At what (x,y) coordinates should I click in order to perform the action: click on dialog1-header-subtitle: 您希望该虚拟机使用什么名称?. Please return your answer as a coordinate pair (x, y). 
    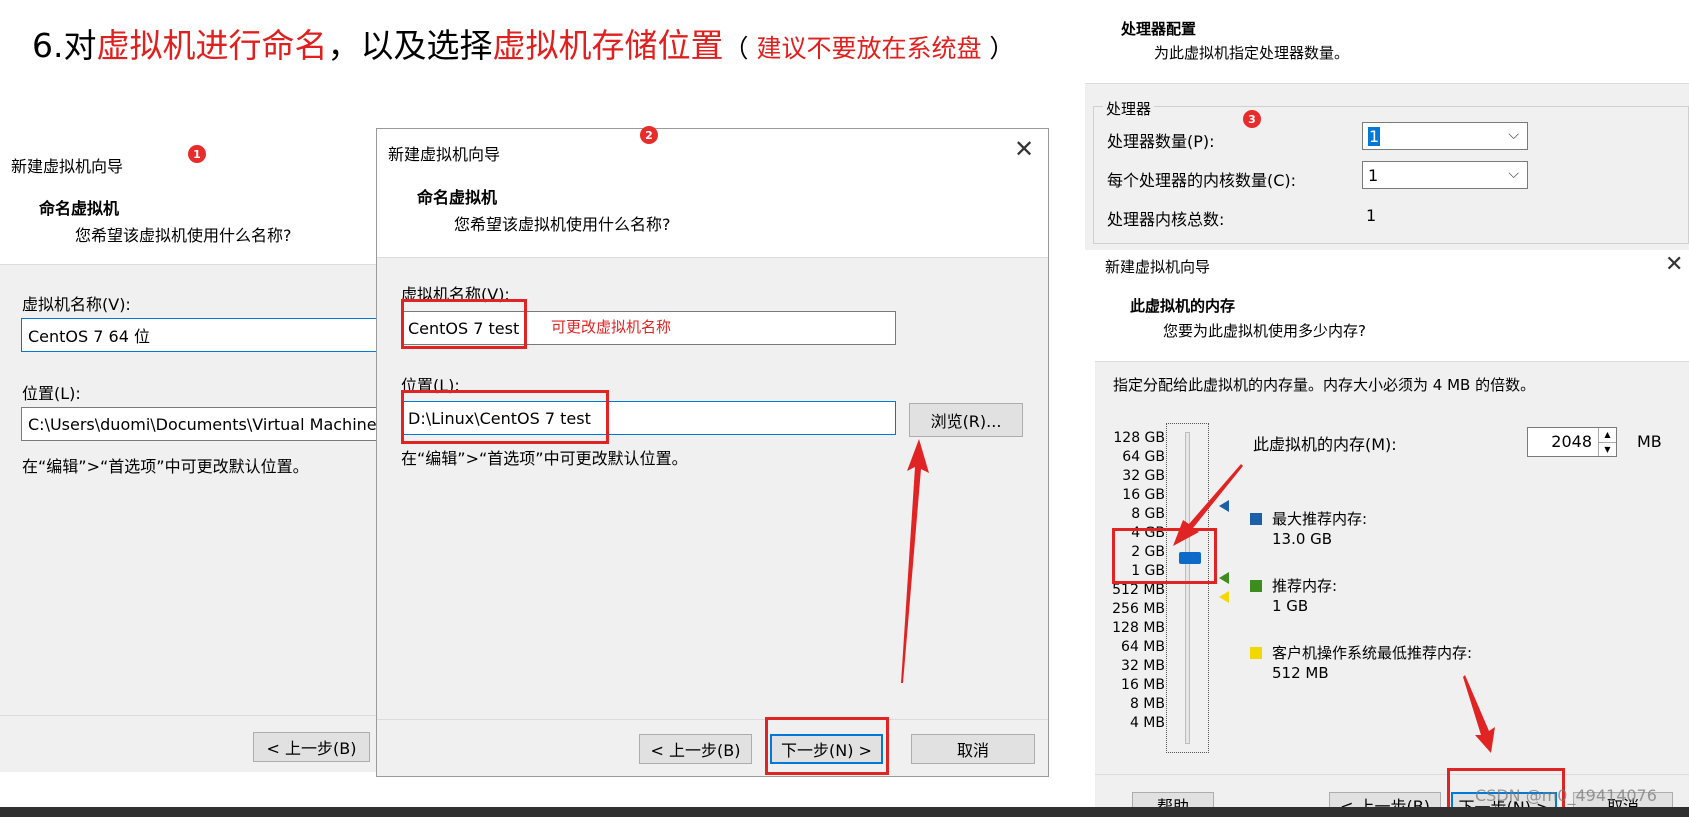
    Looking at the image, I should click on (183, 235).